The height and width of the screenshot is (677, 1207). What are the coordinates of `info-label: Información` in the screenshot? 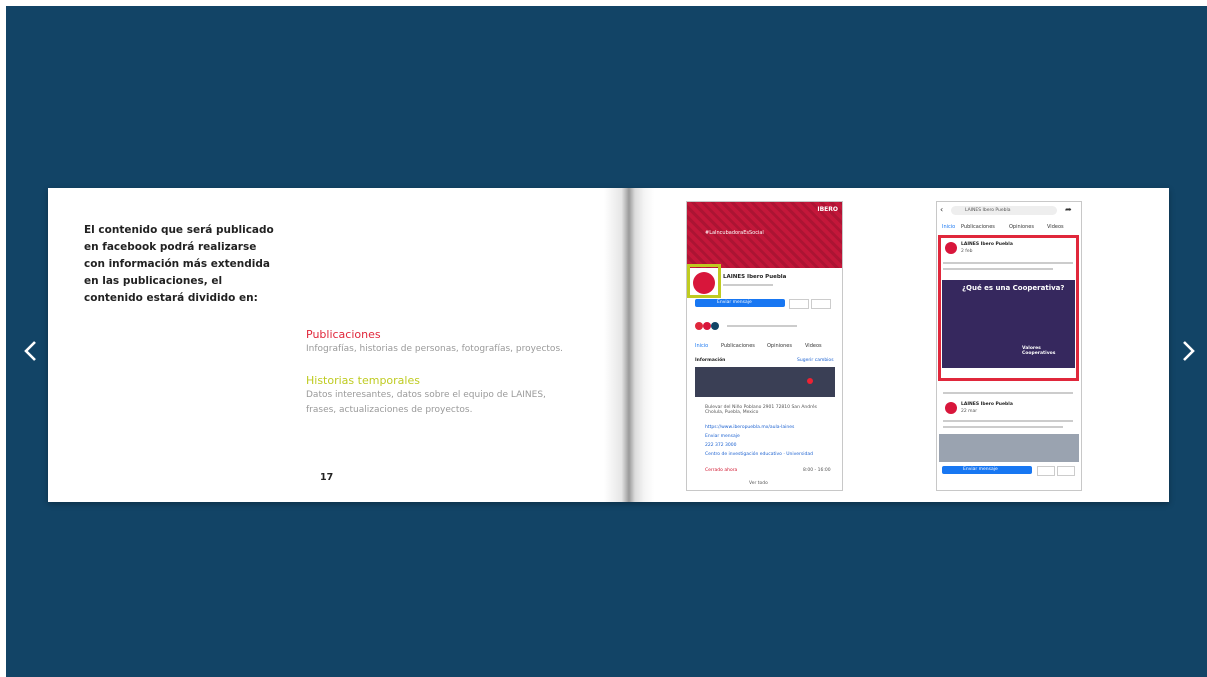 It's located at (710, 360).